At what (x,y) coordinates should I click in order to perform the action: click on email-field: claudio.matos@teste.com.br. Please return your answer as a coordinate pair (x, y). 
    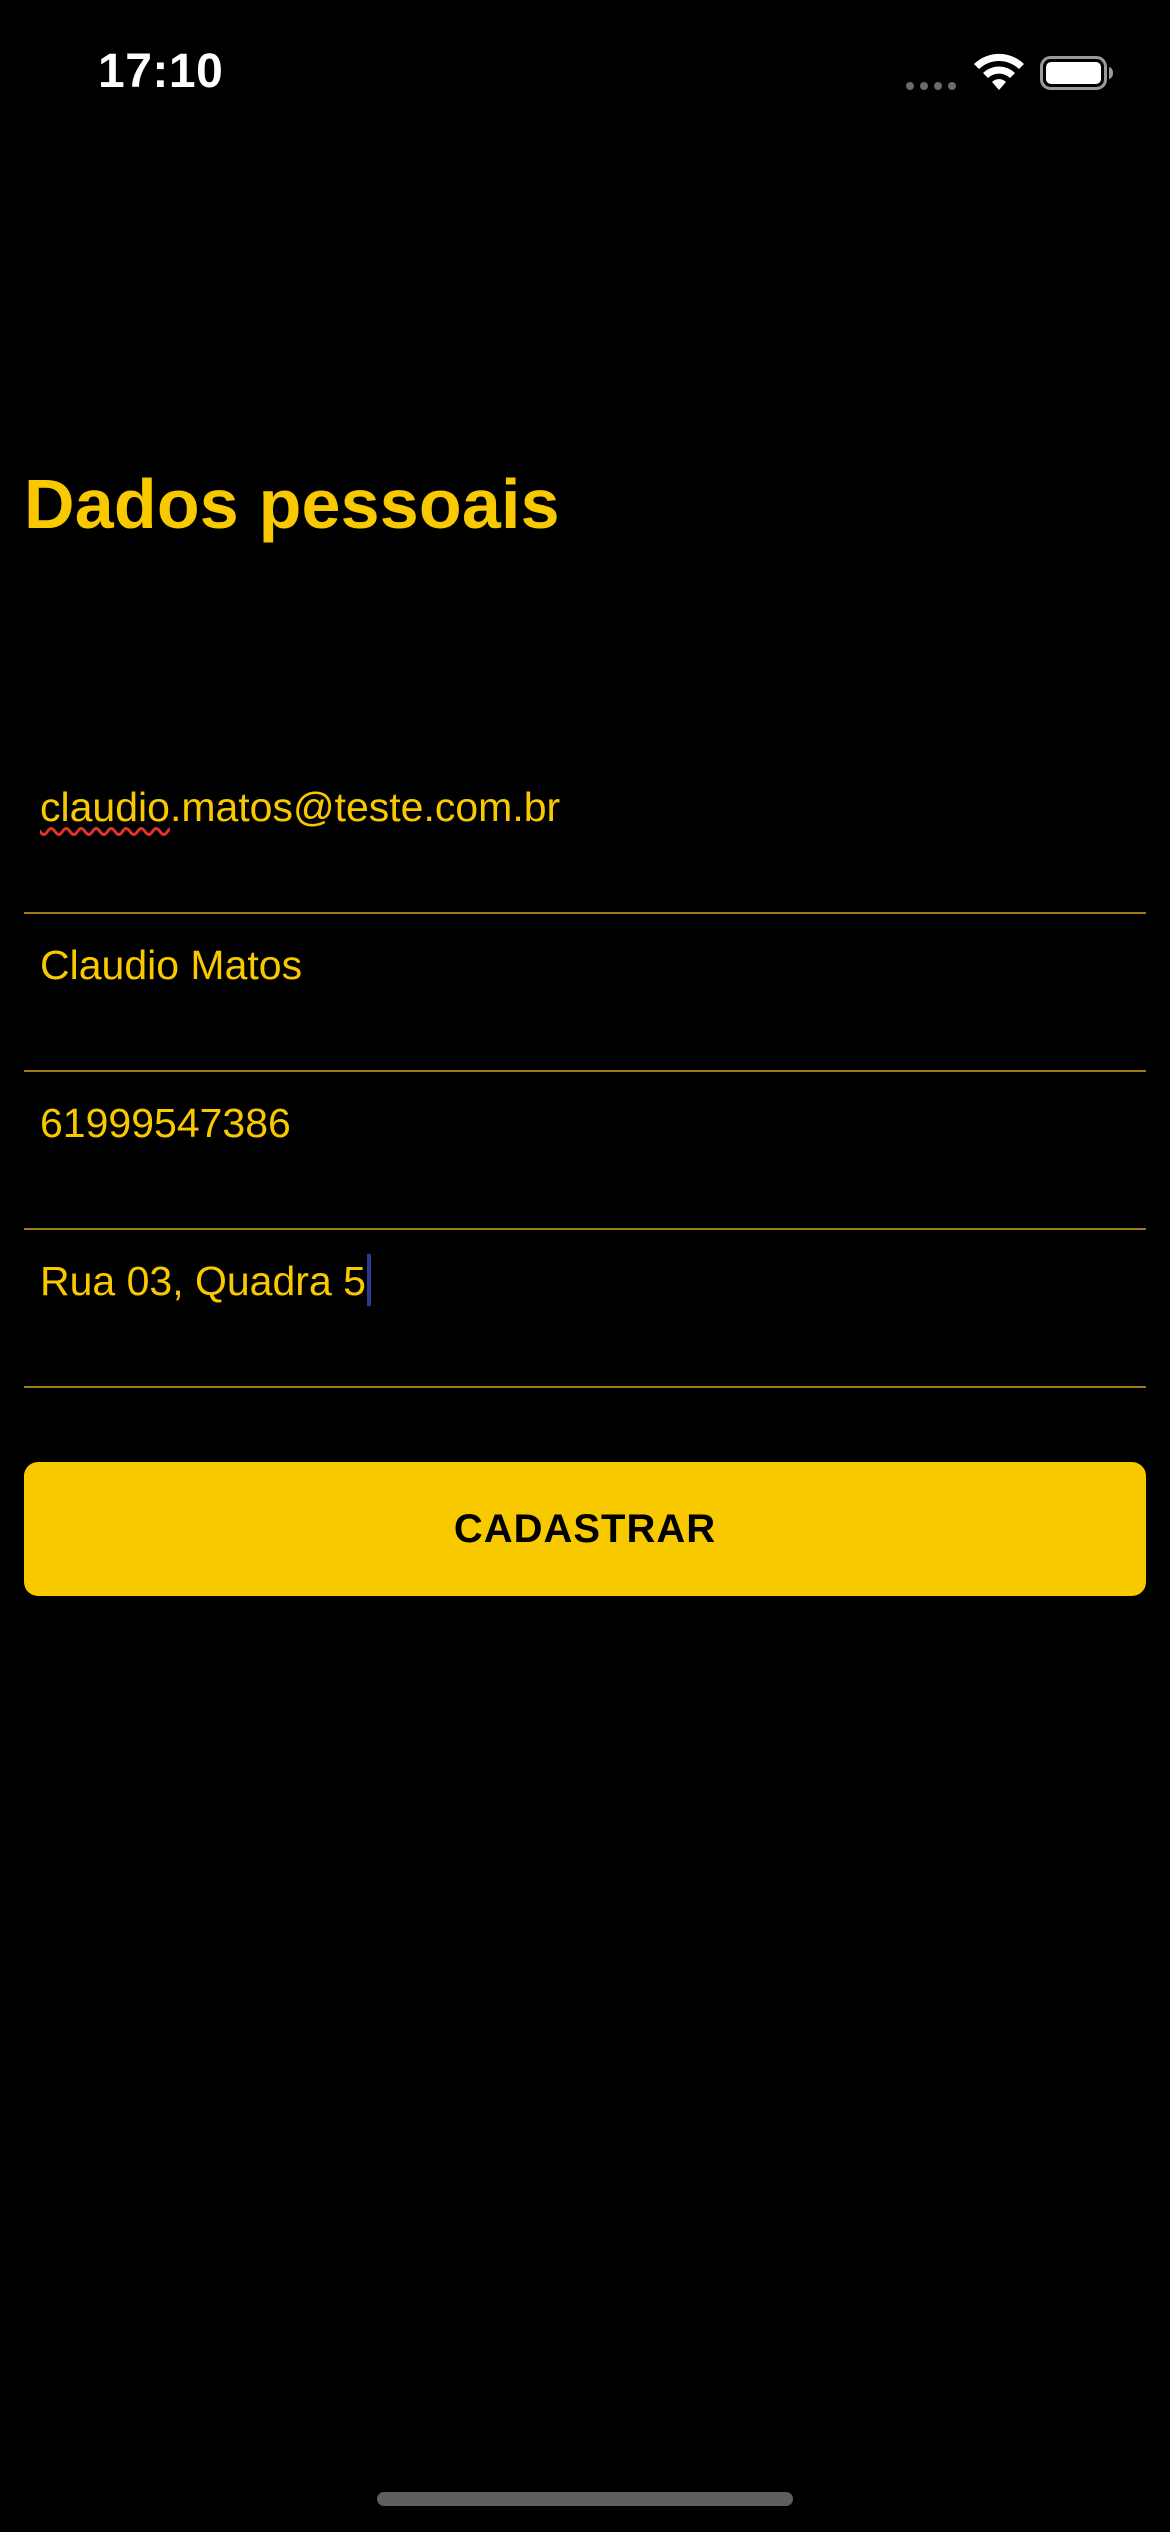
    Looking at the image, I should click on (585, 835).